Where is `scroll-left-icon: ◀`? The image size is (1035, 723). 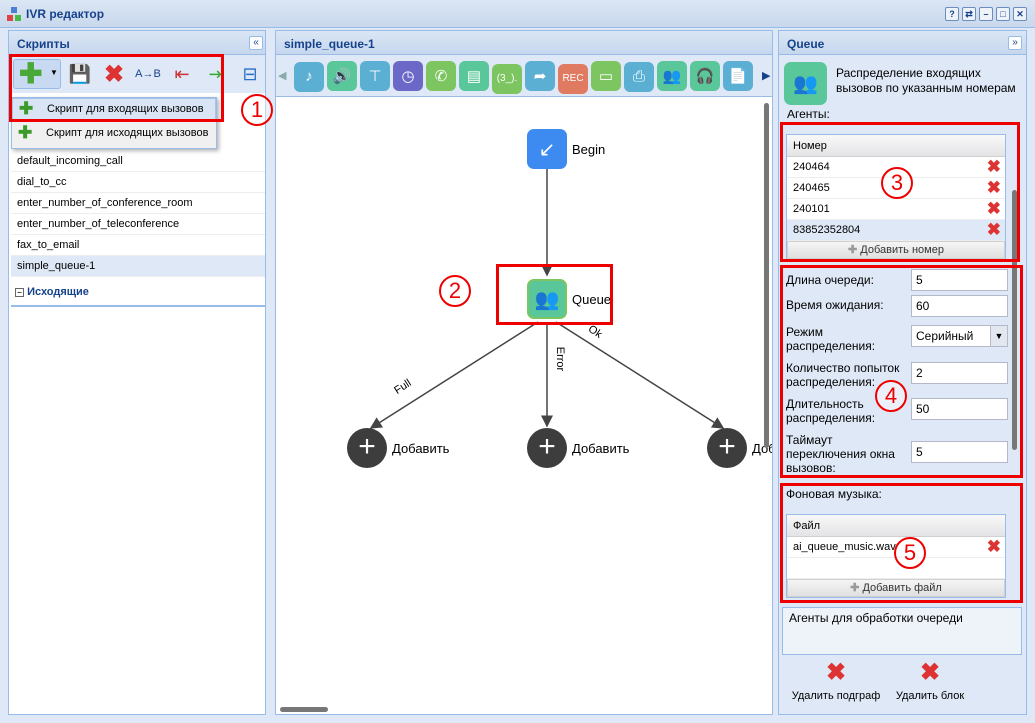
scroll-left-icon: ◀ is located at coordinates (282, 75).